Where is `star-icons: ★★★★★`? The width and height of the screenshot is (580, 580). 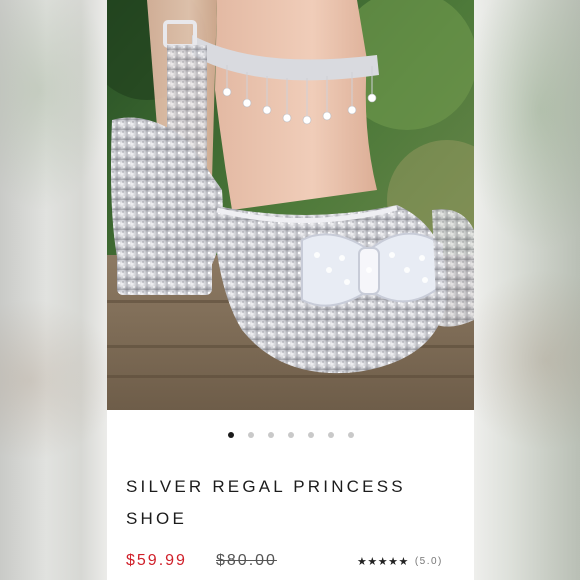
star-icons: ★★★★★ is located at coordinates (383, 562).